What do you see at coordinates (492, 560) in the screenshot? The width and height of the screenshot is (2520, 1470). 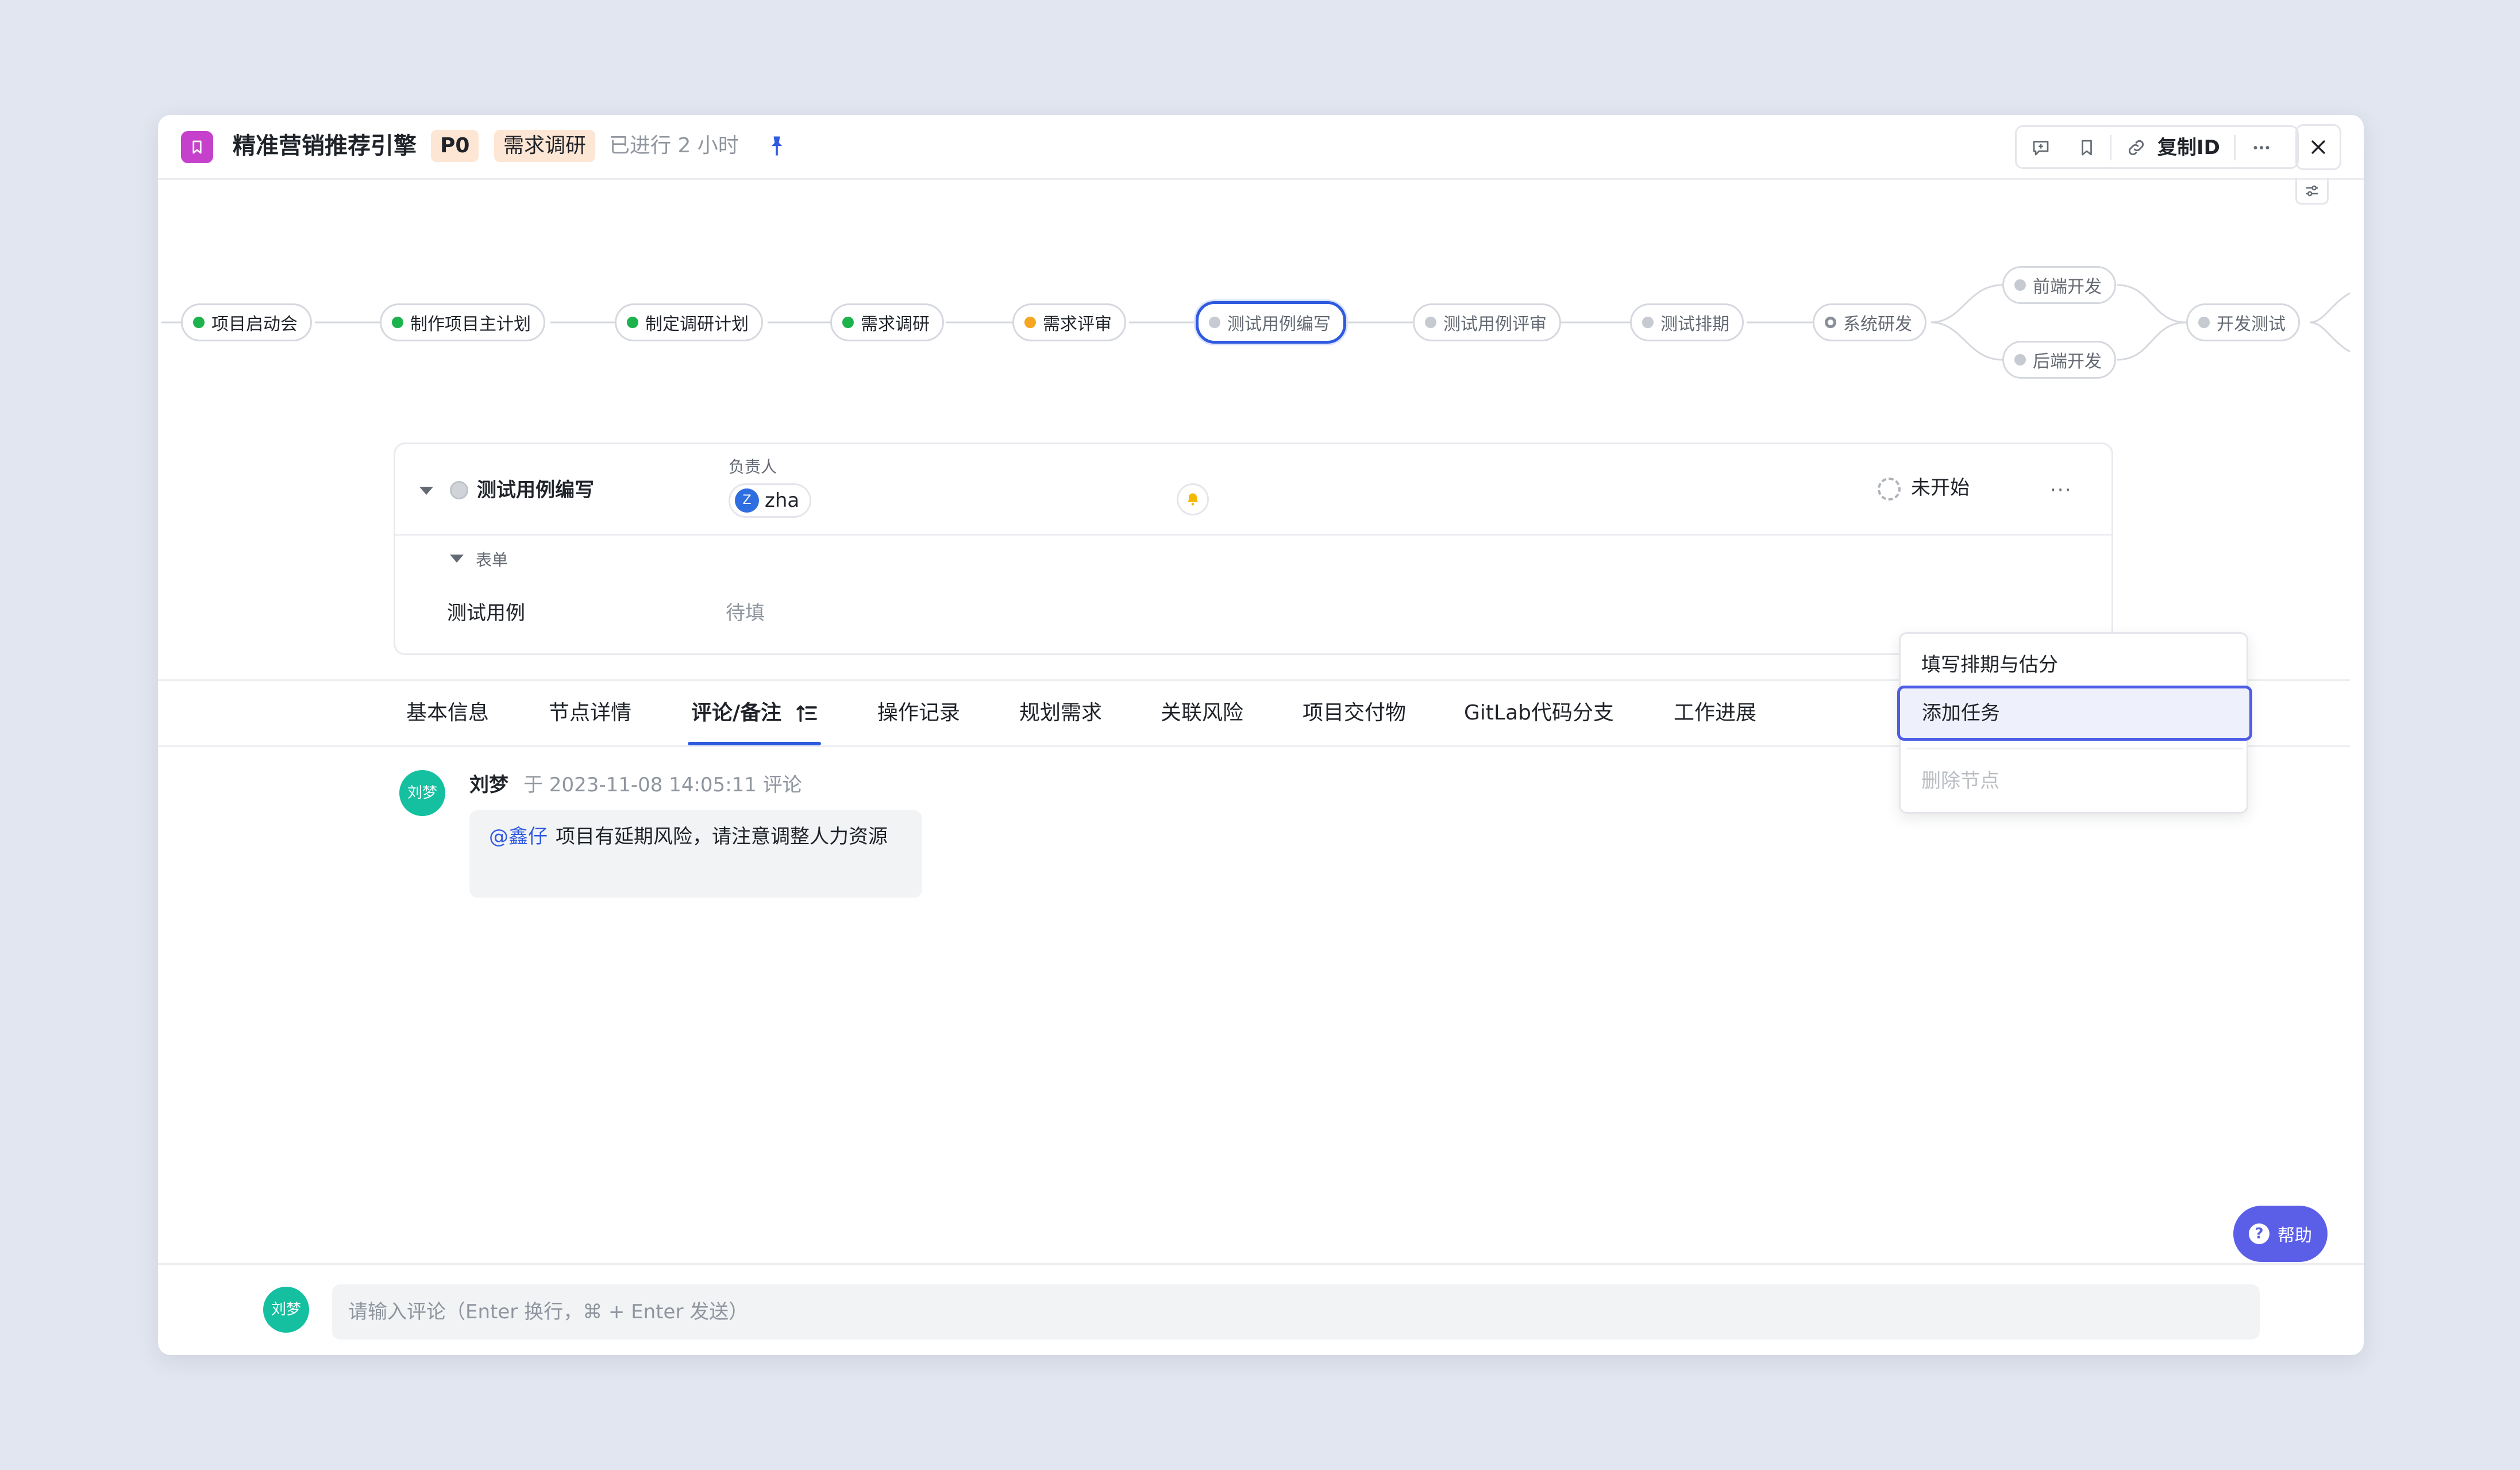 I see `form-section-label: 表单` at bounding box center [492, 560].